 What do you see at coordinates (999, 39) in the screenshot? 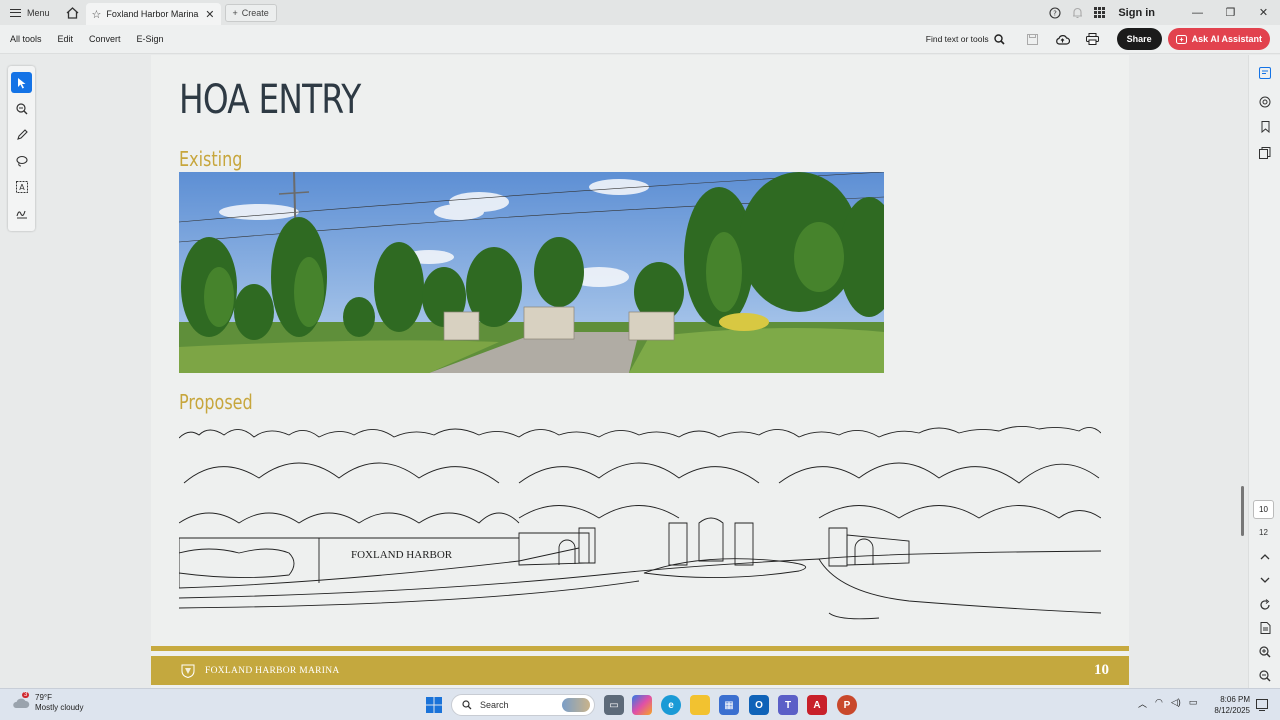
I see `search-icon` at bounding box center [999, 39].